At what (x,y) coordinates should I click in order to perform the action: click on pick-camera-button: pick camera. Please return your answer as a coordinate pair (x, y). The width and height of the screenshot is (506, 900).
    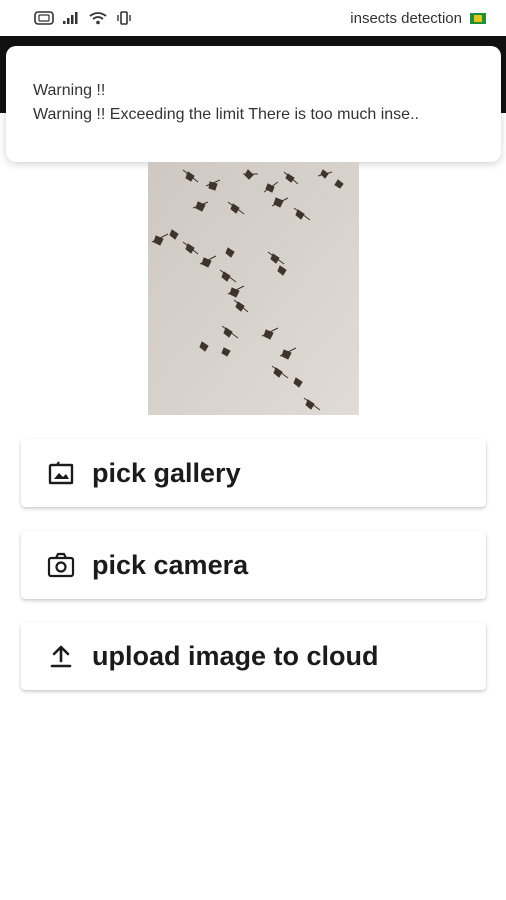
    Looking at the image, I should click on (253, 565).